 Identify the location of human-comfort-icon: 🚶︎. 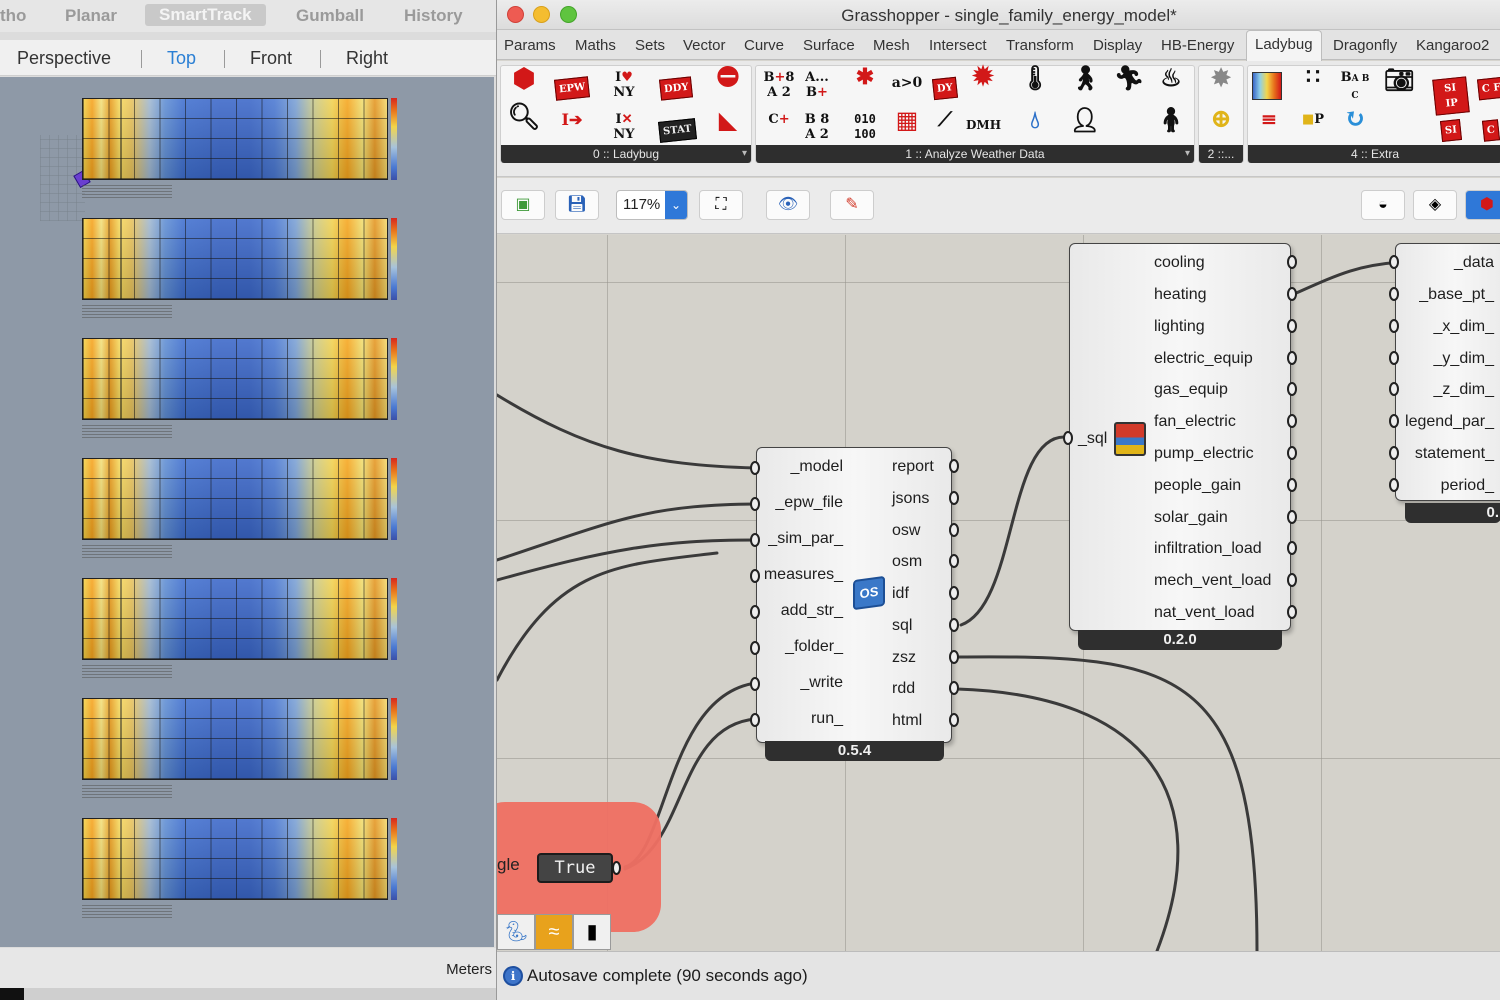
(1085, 85).